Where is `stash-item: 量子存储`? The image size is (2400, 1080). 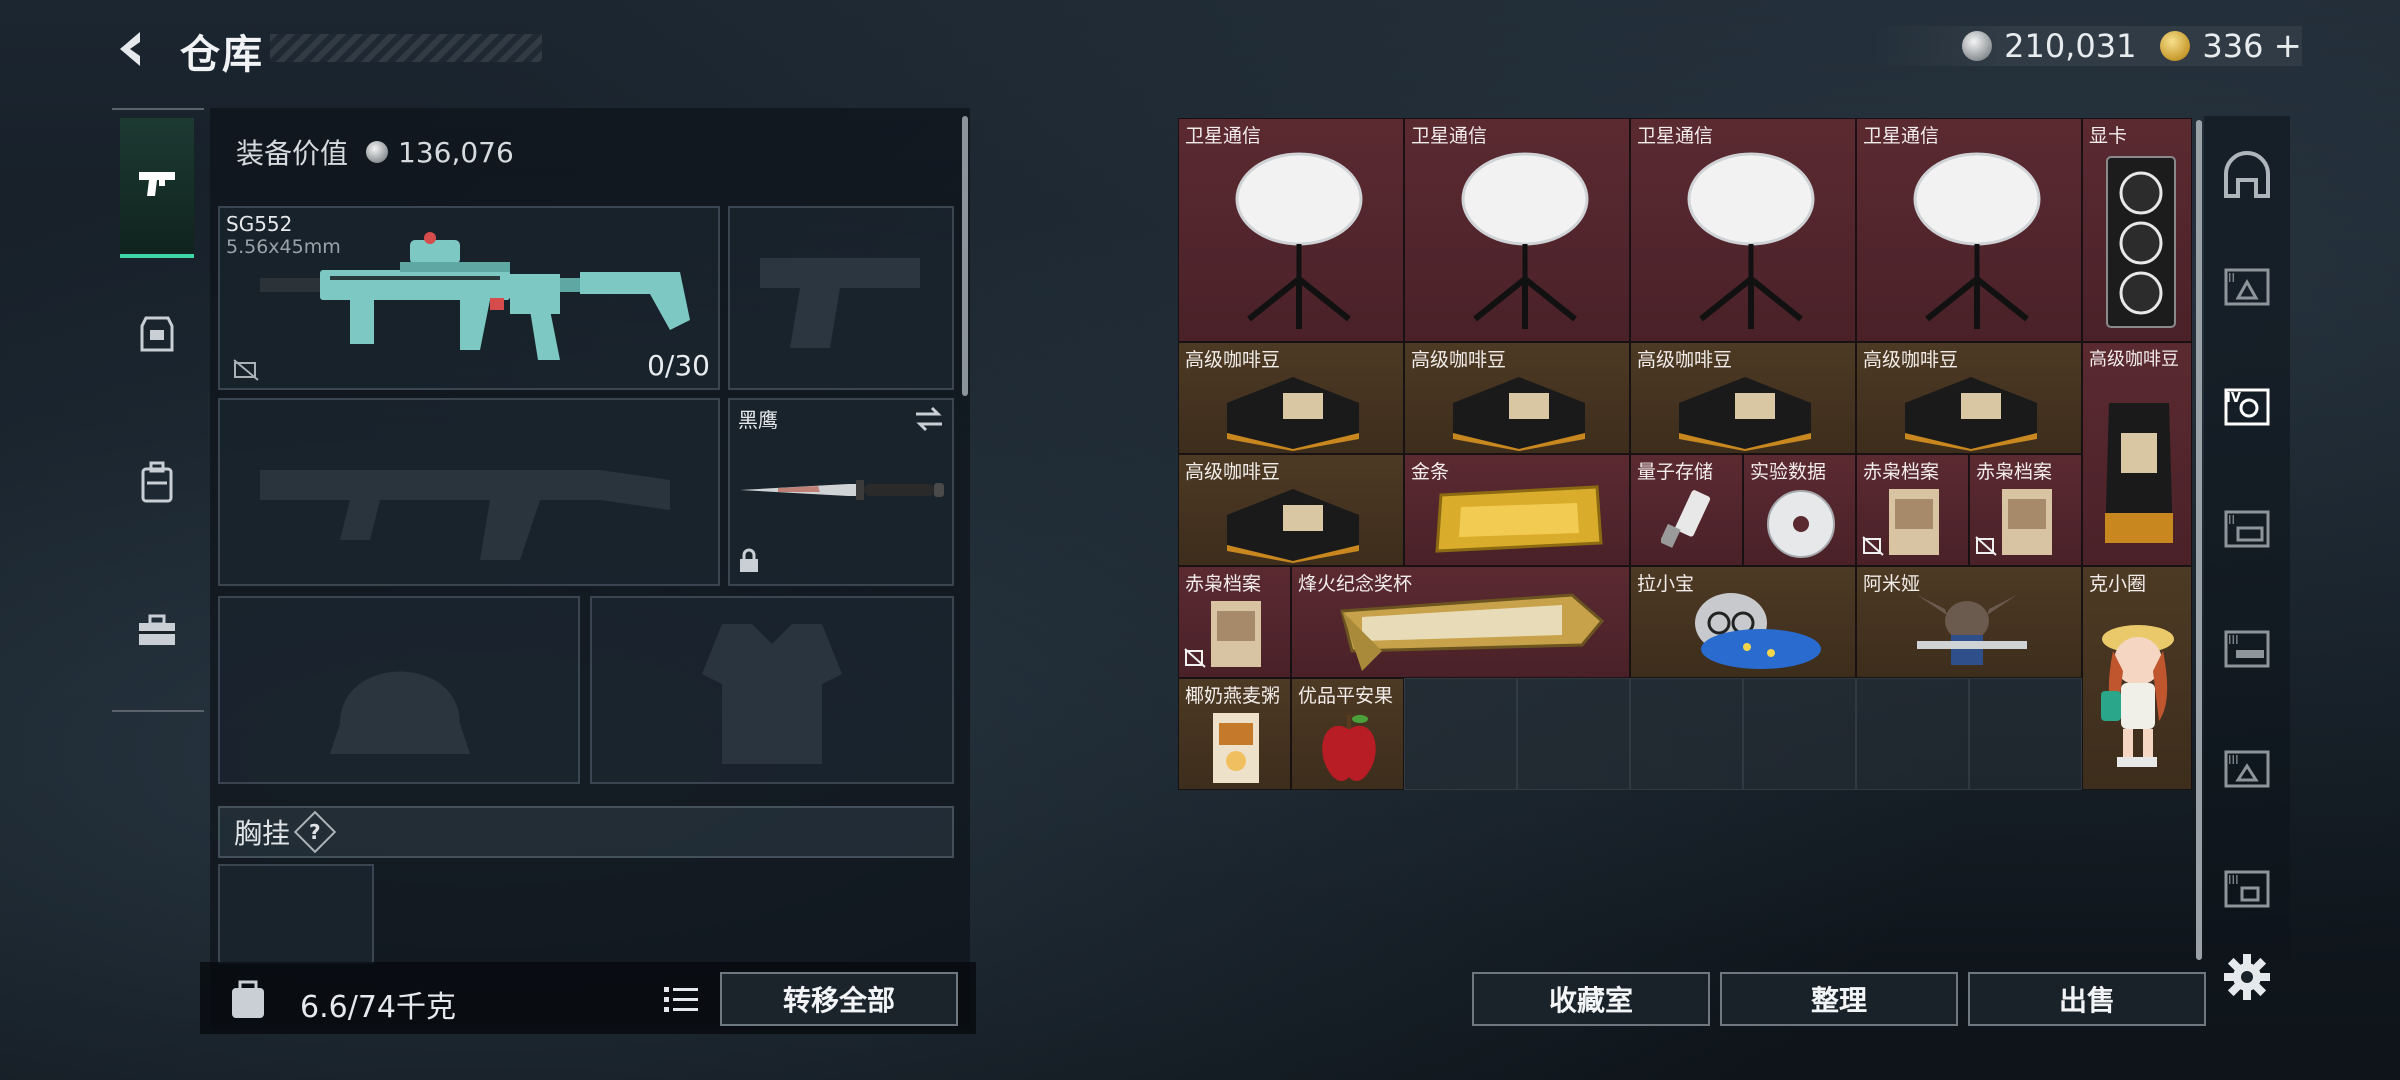
stash-item: 量子存储 is located at coordinates (1686, 510).